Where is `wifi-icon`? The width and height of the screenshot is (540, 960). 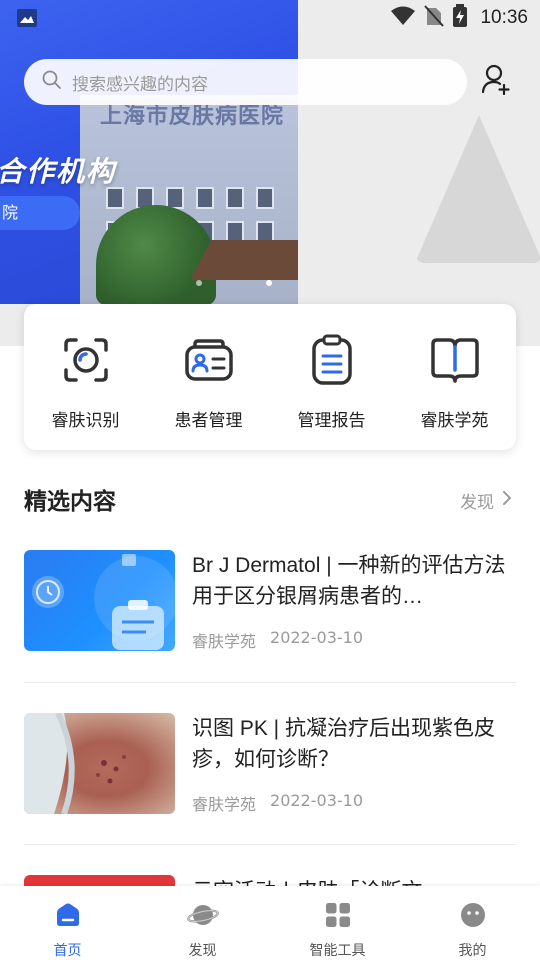
wifi-icon is located at coordinates (403, 18).